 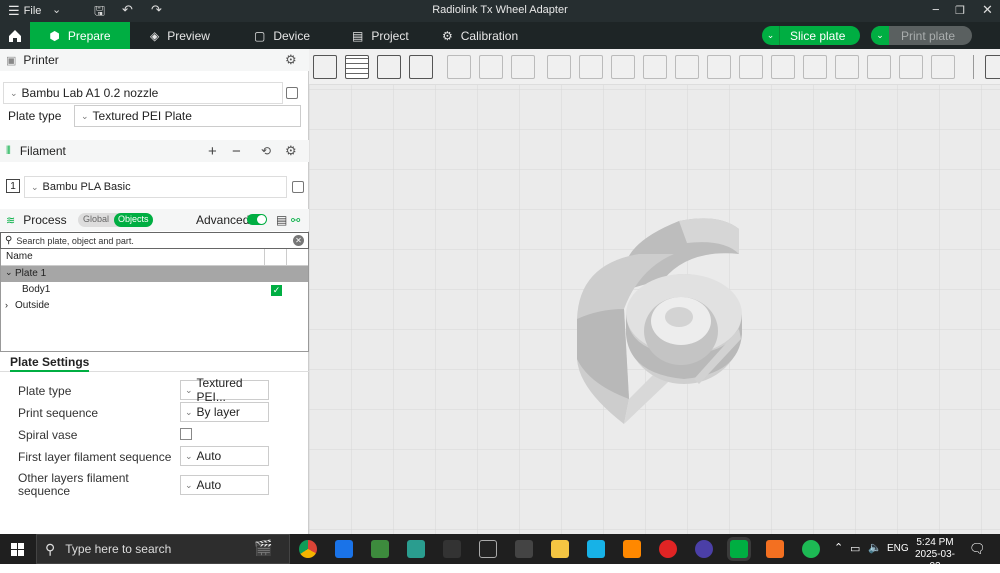 I want to click on language-indicator: ENG, so click(x=898, y=548).